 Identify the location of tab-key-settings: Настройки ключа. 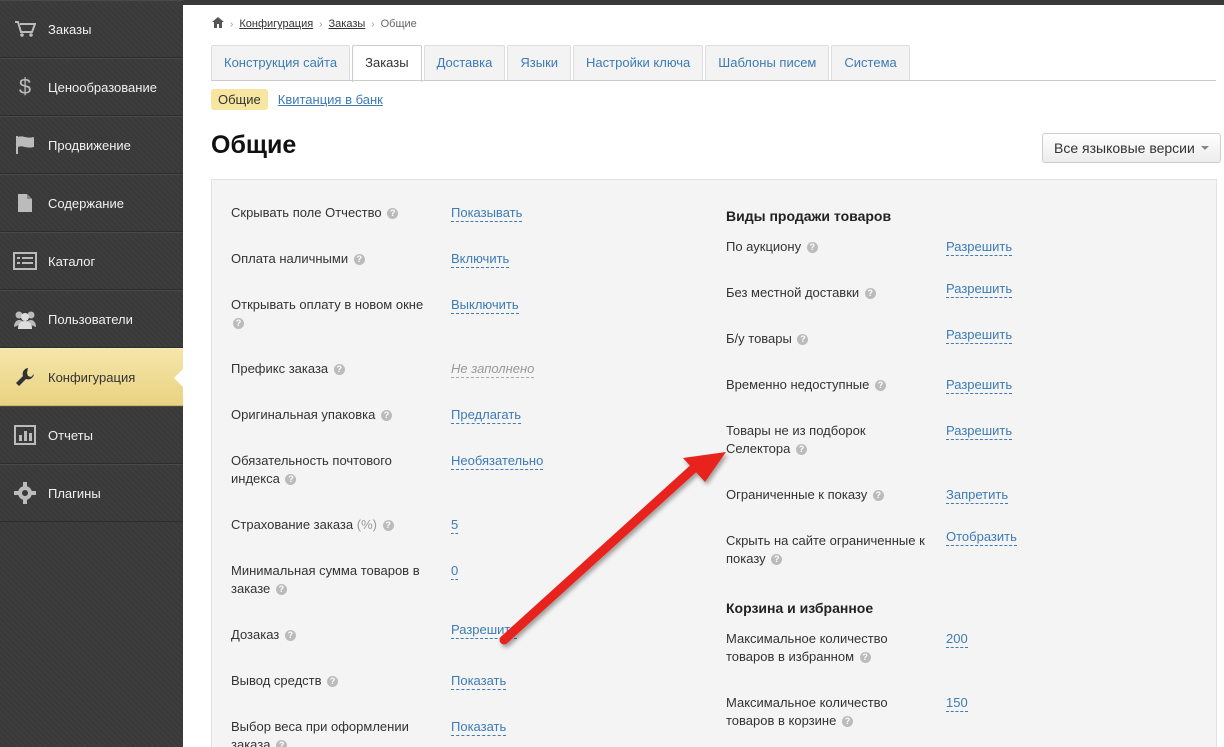
(638, 63).